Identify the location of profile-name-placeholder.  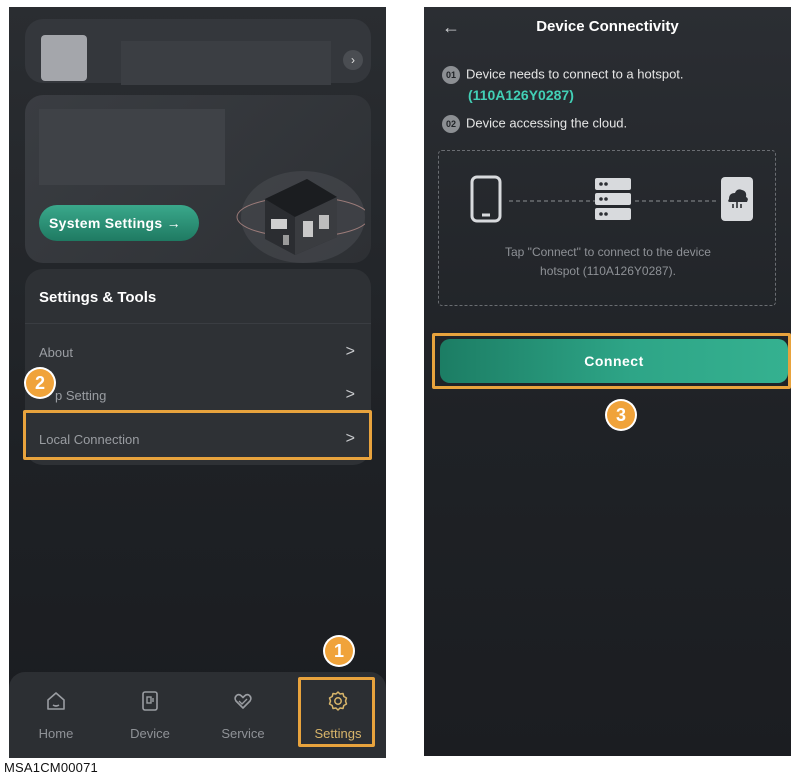
(226, 63).